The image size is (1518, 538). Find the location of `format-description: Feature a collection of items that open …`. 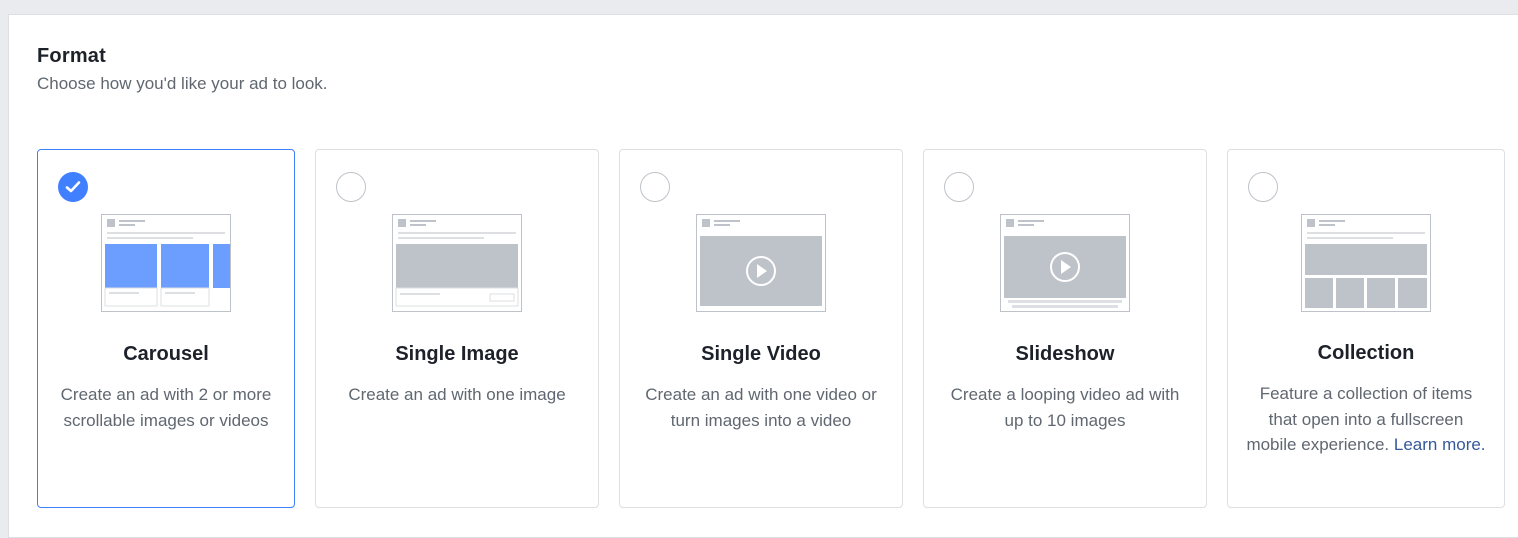

format-description: Feature a collection of items that open … is located at coordinates (1366, 419).